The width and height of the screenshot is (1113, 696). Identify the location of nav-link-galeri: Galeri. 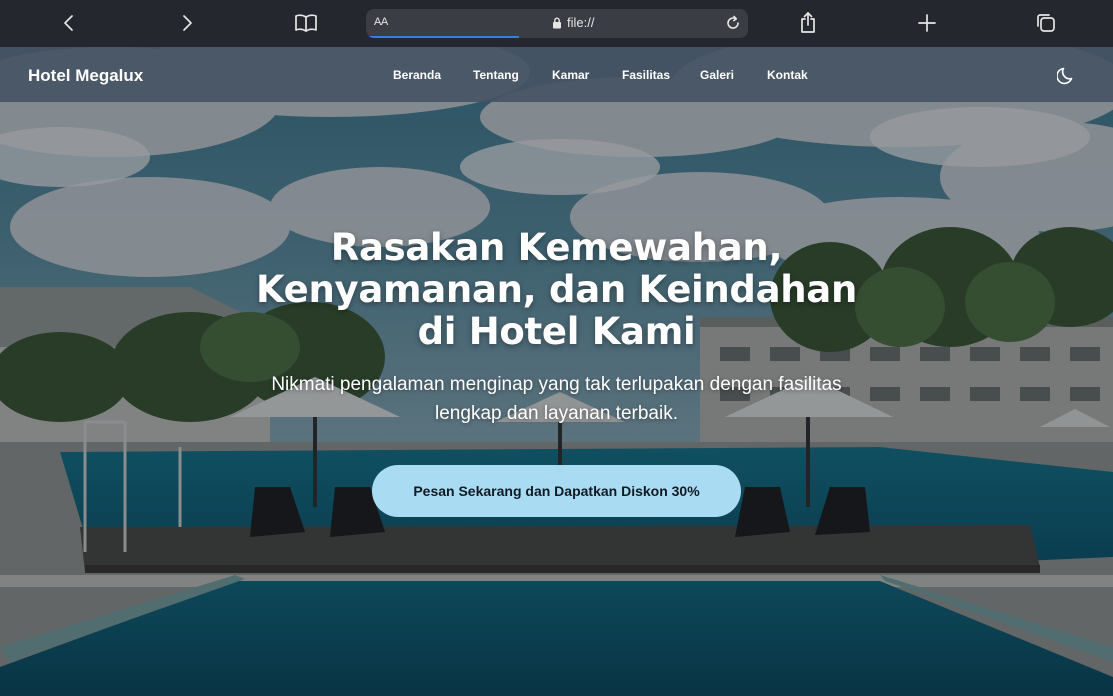
(717, 75).